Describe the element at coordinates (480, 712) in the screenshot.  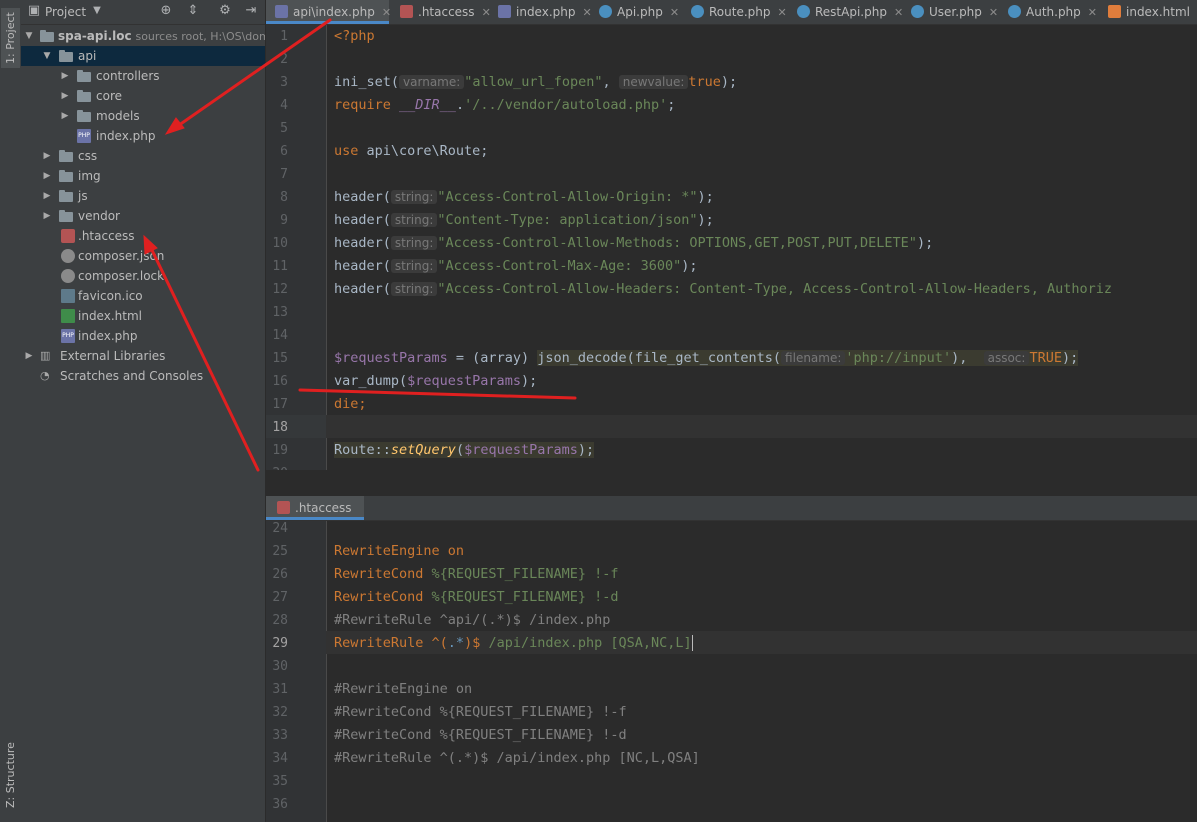
I see `code-line: #RewriteCond %{REQUEST_FILENAME} !-f` at that location.